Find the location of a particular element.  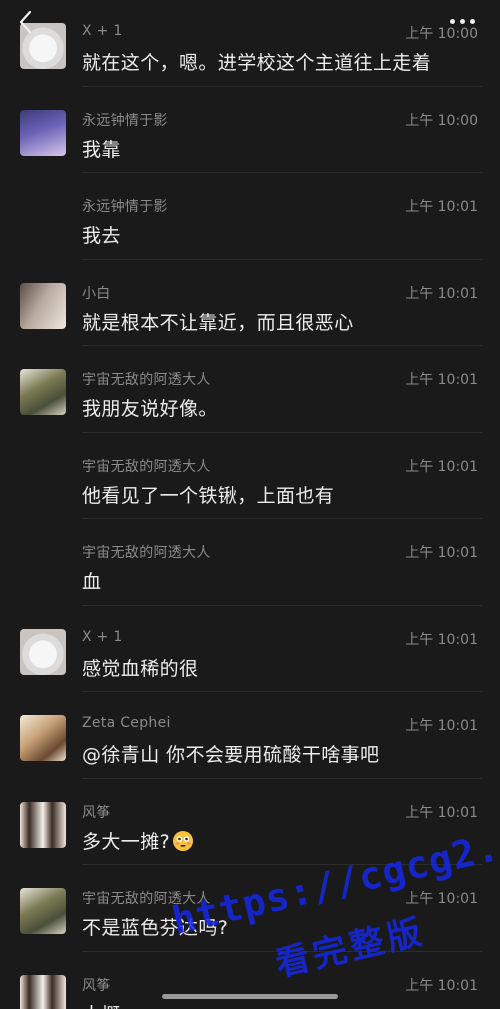

message-text: 大概 is located at coordinates (101, 1004).